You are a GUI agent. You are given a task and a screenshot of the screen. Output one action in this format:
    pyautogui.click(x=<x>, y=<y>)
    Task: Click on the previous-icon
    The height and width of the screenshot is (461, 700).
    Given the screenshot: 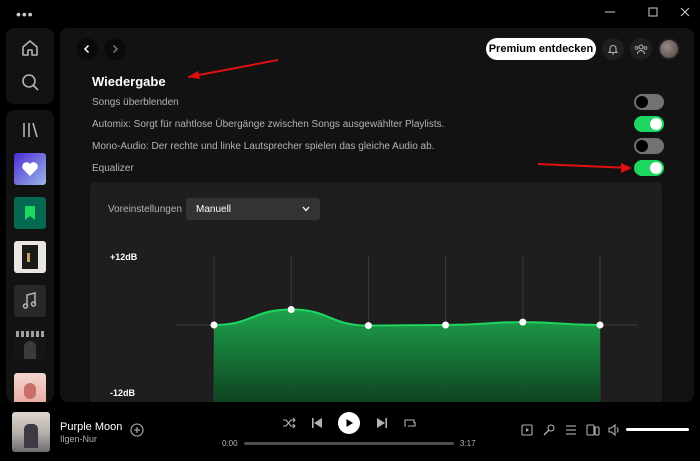 What is the action you would take?
    pyautogui.click(x=317, y=423)
    